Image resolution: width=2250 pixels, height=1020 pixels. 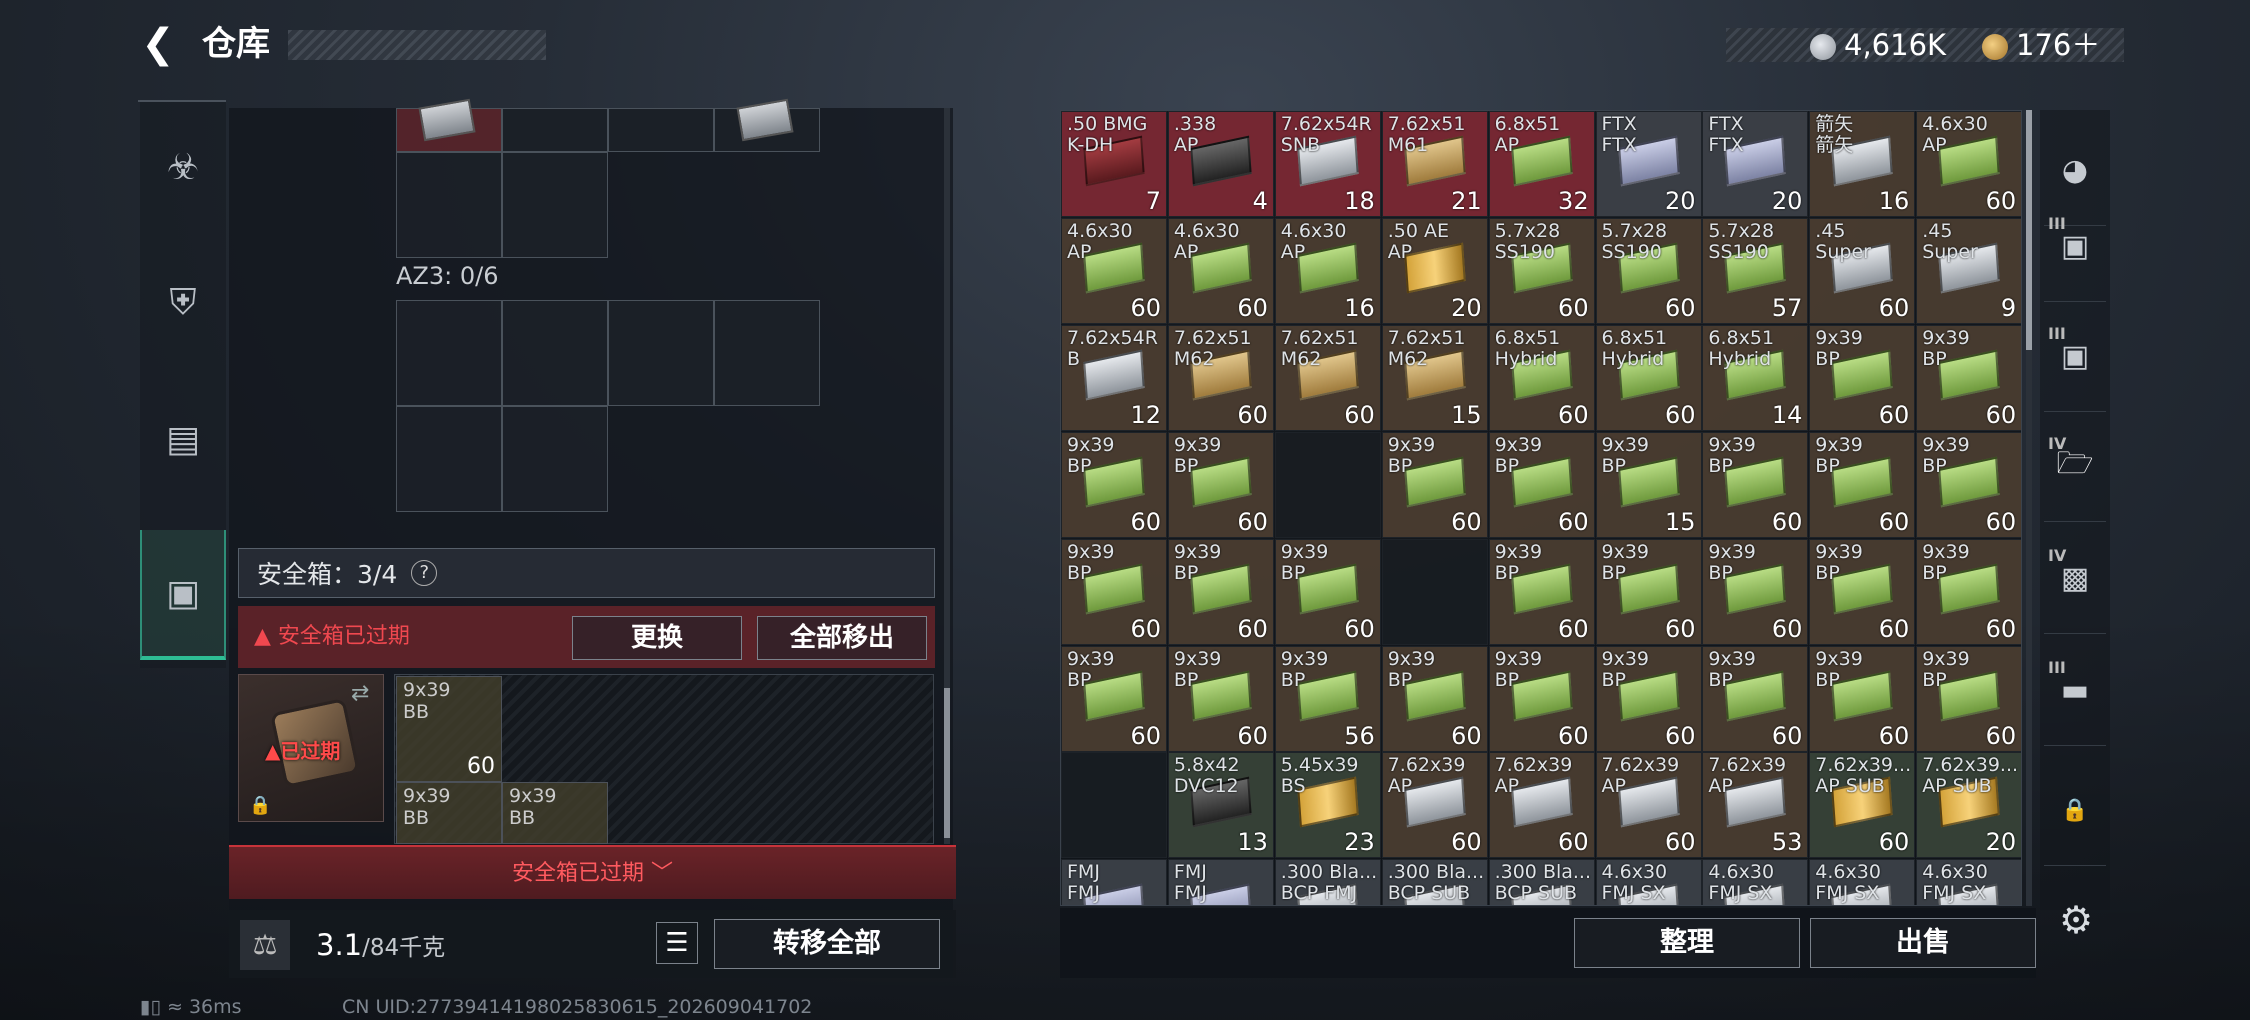 What do you see at coordinates (2041, 45) in the screenshot?
I see `currency-gold: 176＋` at bounding box center [2041, 45].